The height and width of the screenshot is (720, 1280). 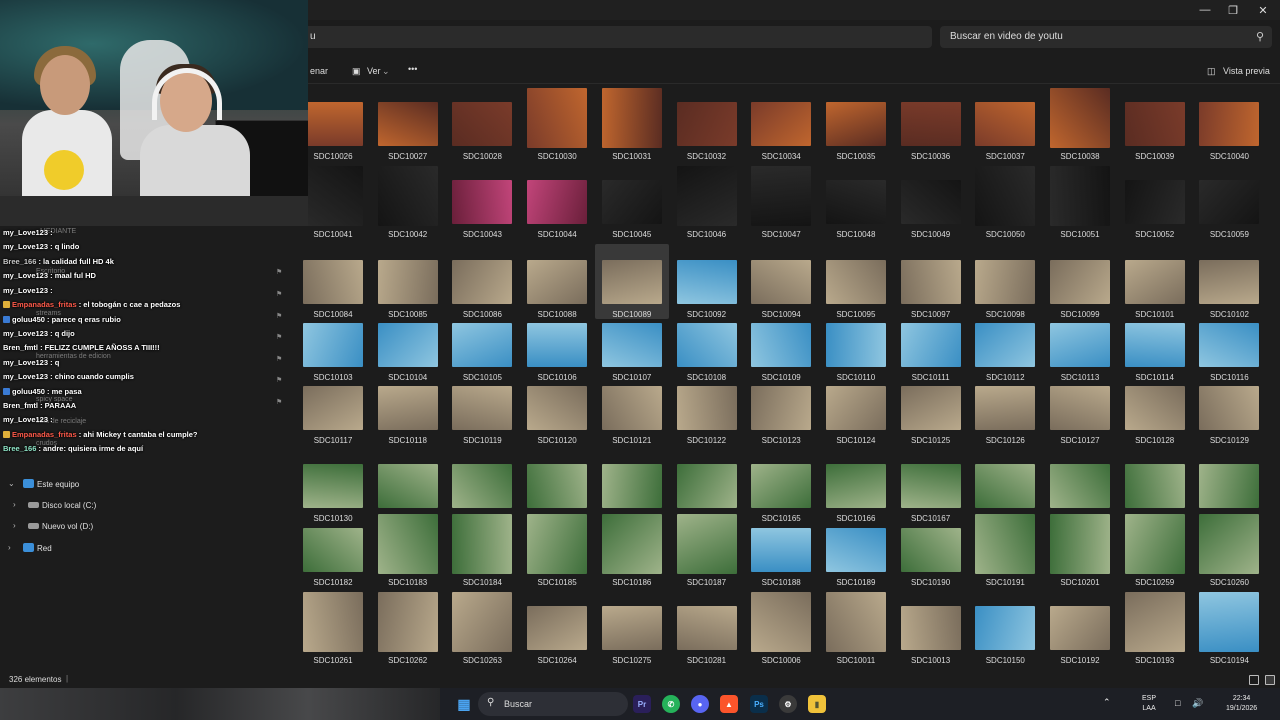 What do you see at coordinates (1005, 627) in the screenshot?
I see `file-tile: SDC10150` at bounding box center [1005, 627].